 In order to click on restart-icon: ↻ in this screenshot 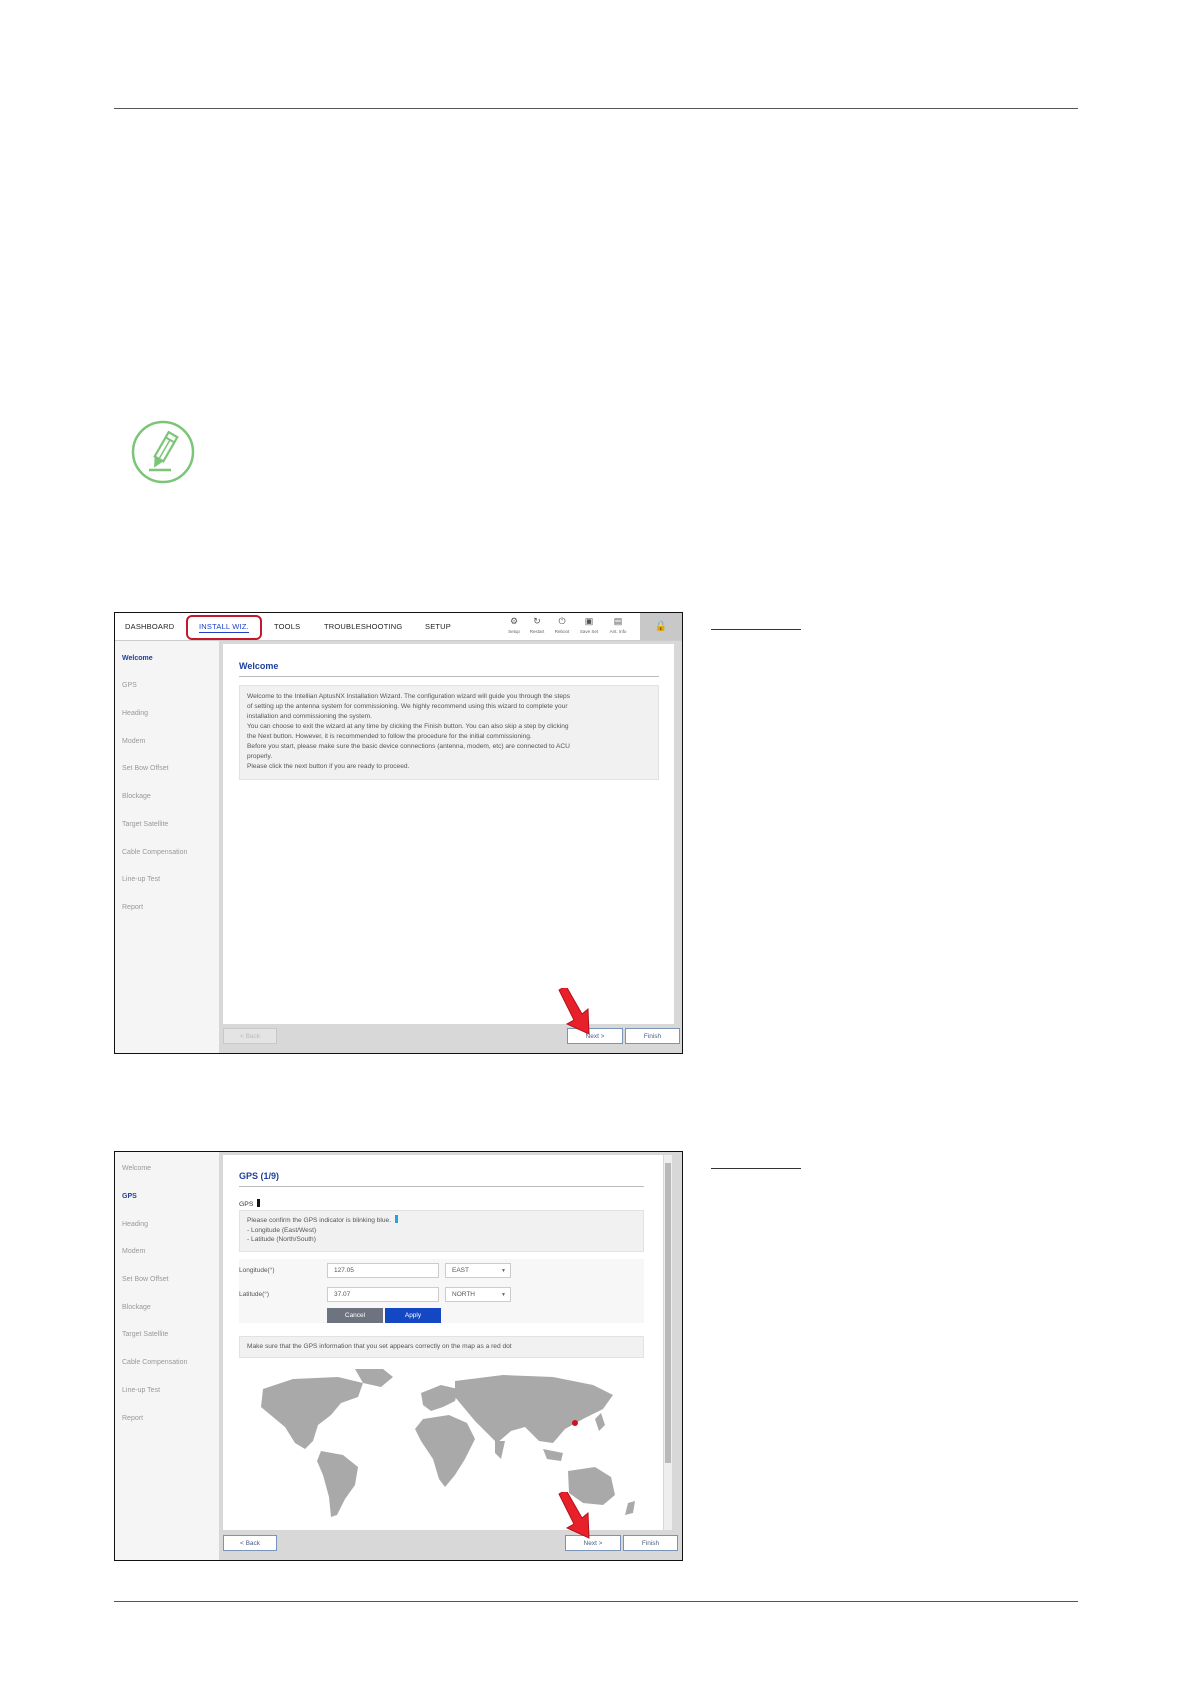, I will do `click(537, 621)`.